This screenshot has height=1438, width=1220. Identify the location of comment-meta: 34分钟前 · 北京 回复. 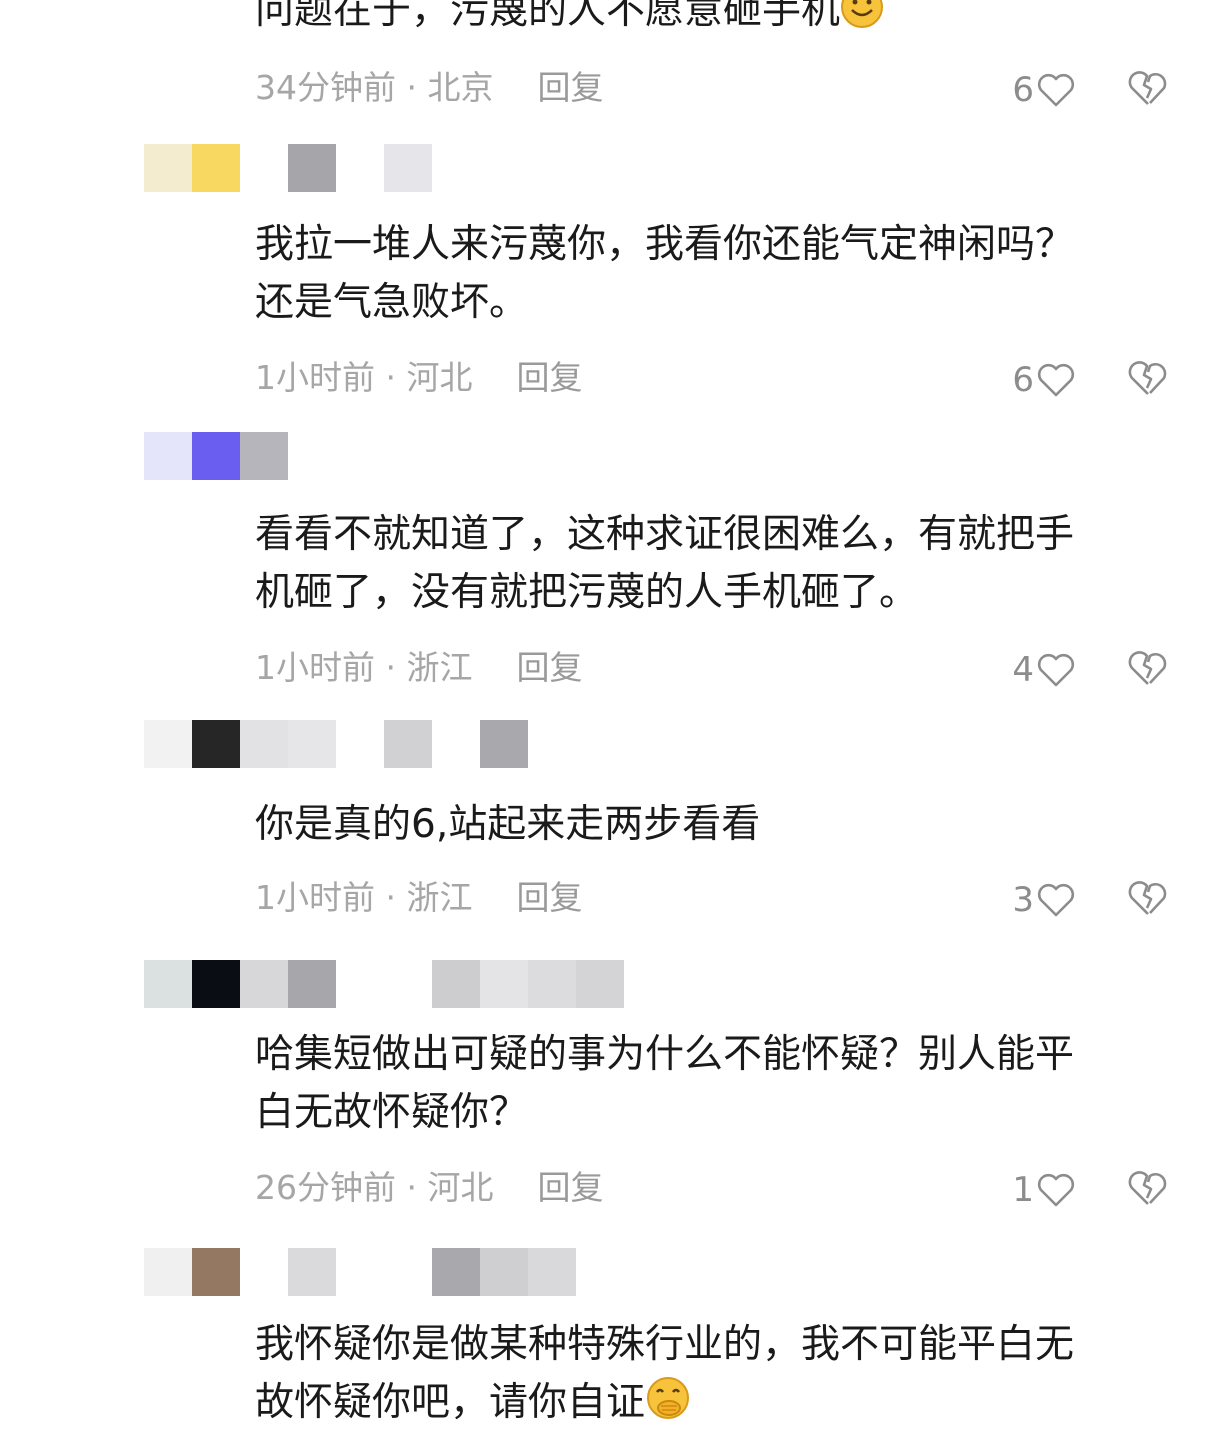
(429, 88).